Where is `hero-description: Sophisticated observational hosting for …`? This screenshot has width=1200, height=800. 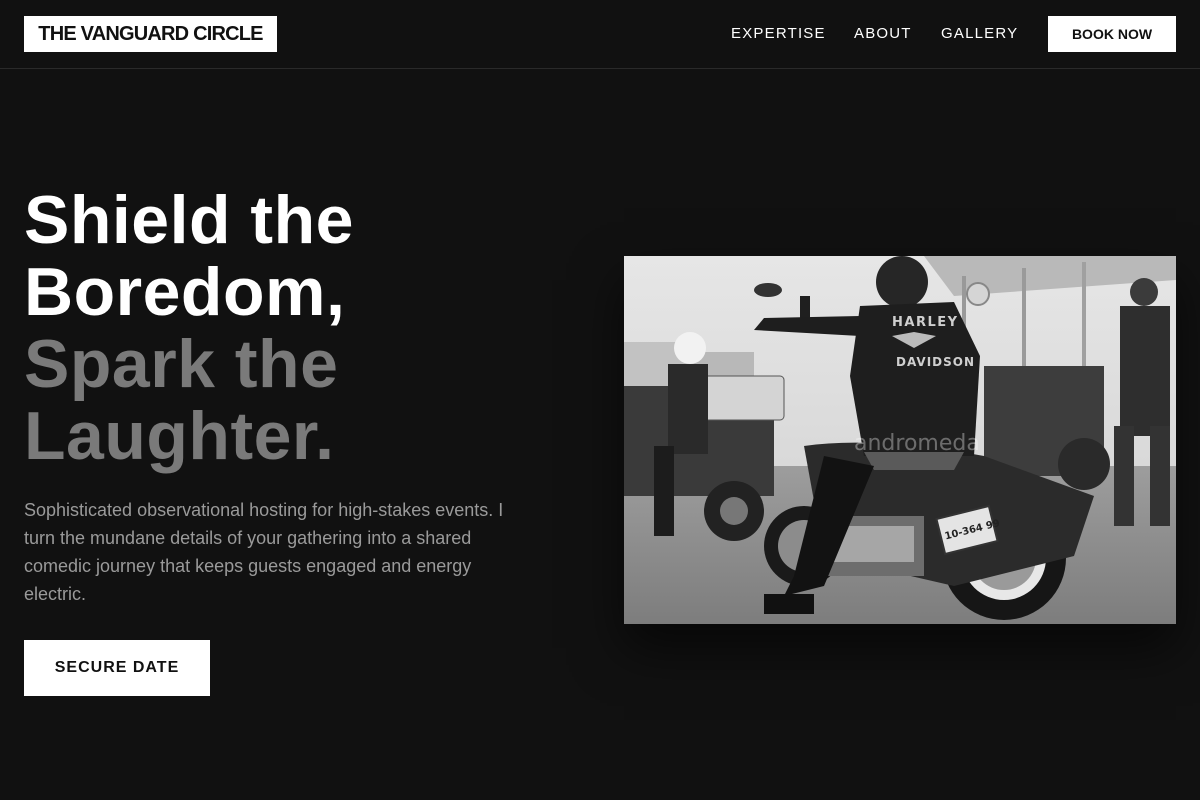 hero-description: Sophisticated observational hosting for … is located at coordinates (264, 552).